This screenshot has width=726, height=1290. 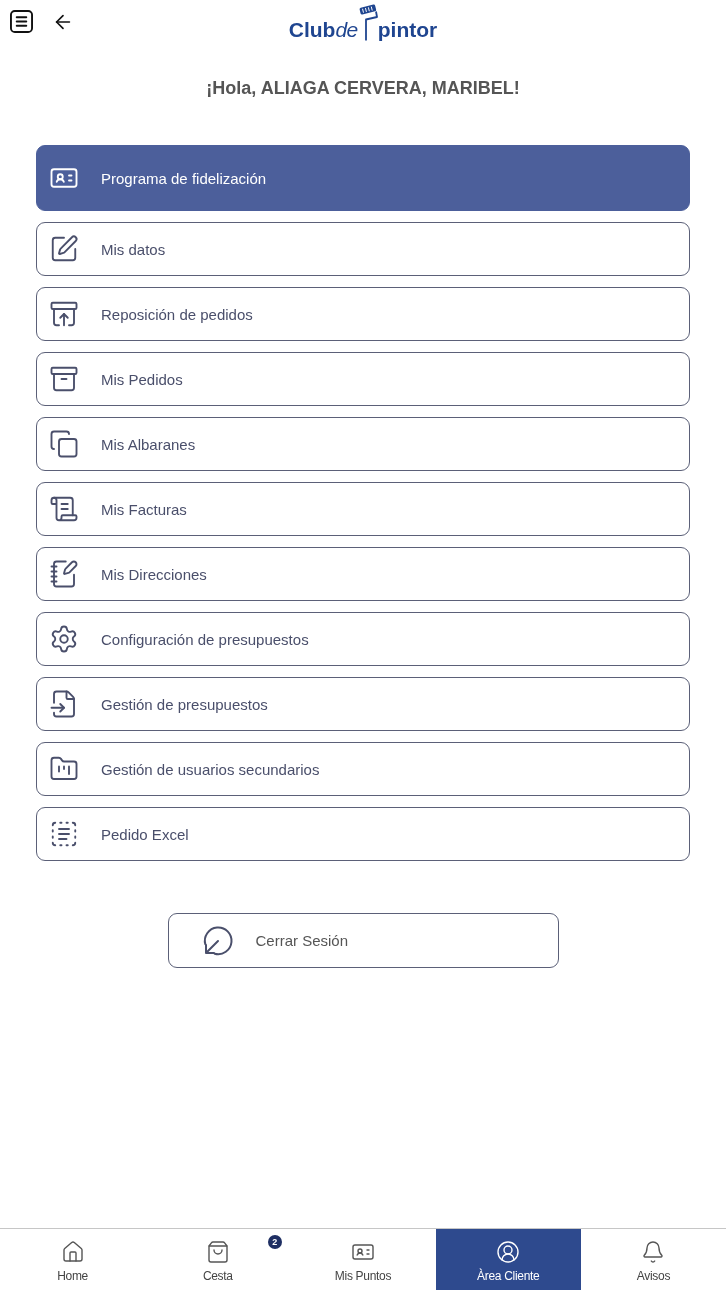 What do you see at coordinates (217, 940) in the screenshot?
I see `logout-icon` at bounding box center [217, 940].